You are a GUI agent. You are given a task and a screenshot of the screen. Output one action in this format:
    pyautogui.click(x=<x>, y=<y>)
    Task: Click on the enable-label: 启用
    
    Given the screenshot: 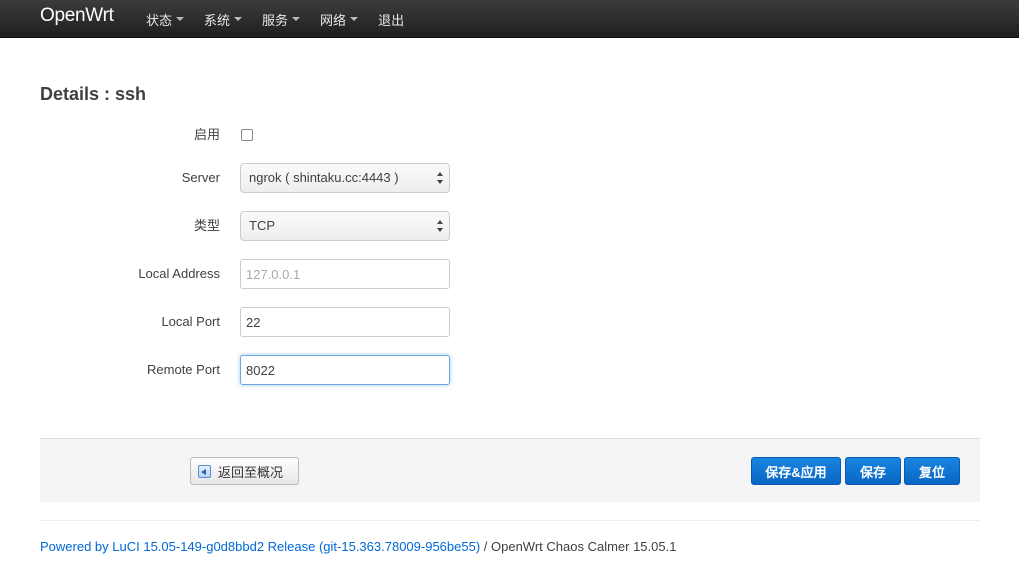 What is the action you would take?
    pyautogui.click(x=206, y=134)
    